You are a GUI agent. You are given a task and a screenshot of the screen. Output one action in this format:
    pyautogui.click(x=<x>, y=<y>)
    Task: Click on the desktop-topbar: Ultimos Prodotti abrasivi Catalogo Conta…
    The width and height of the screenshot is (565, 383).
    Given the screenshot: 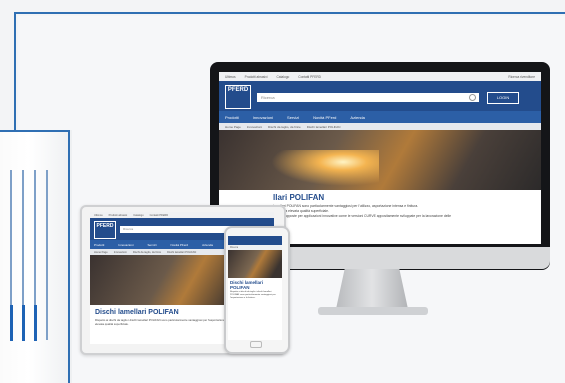 What is the action you would take?
    pyautogui.click(x=380, y=76)
    